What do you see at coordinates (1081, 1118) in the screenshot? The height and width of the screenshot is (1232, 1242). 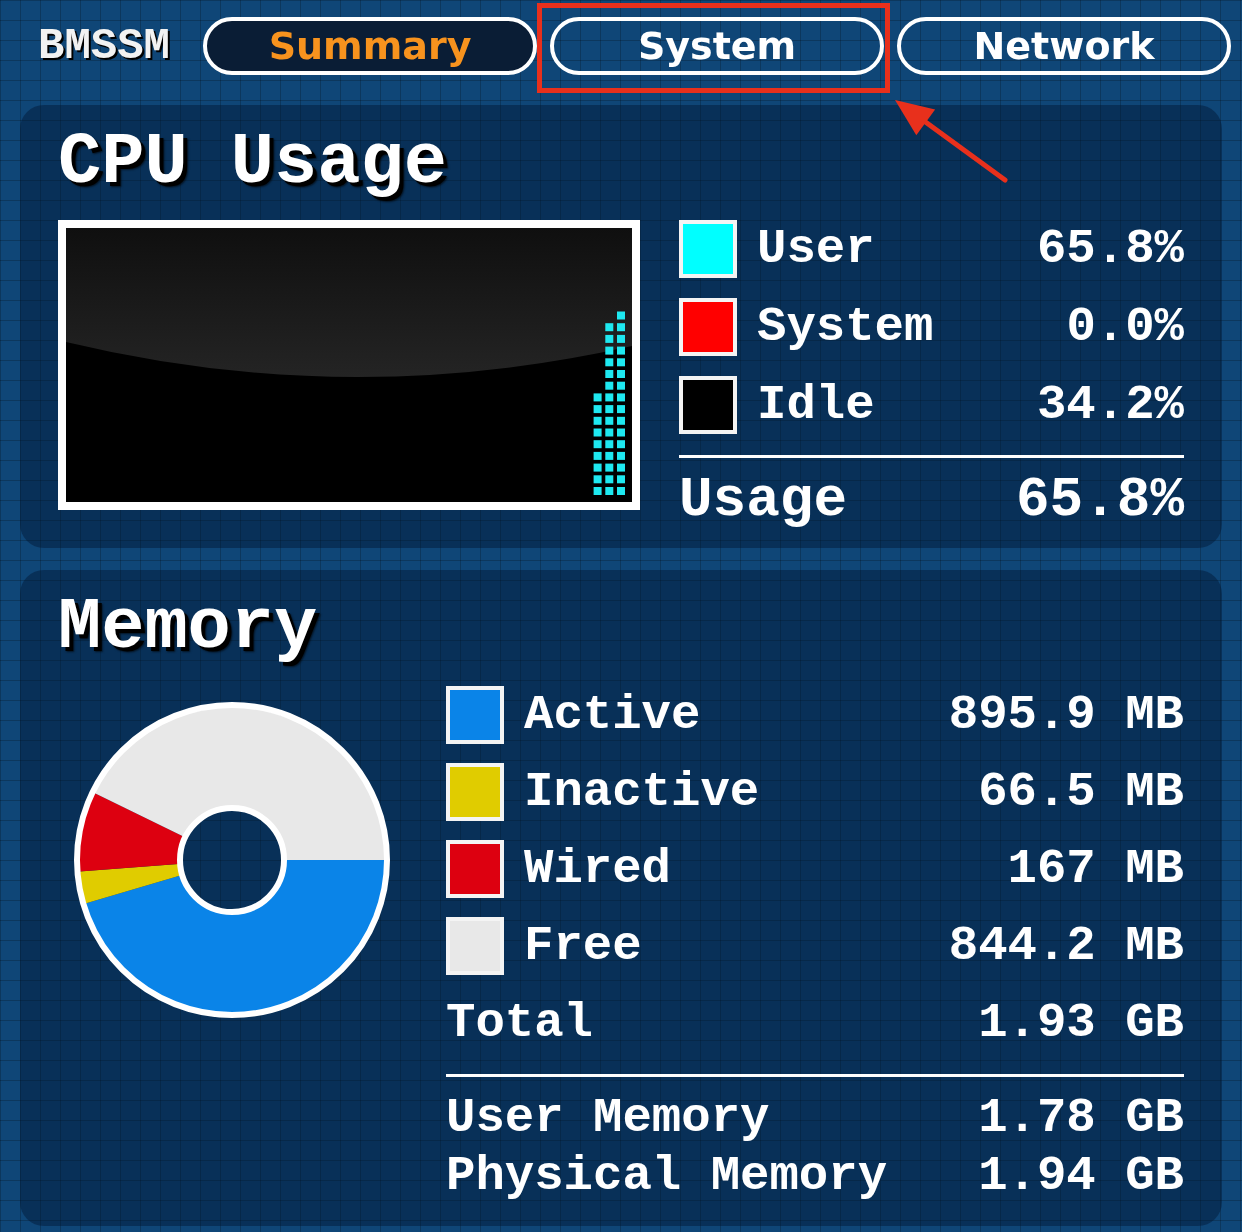 I see `detail-value: 1.78 GB` at bounding box center [1081, 1118].